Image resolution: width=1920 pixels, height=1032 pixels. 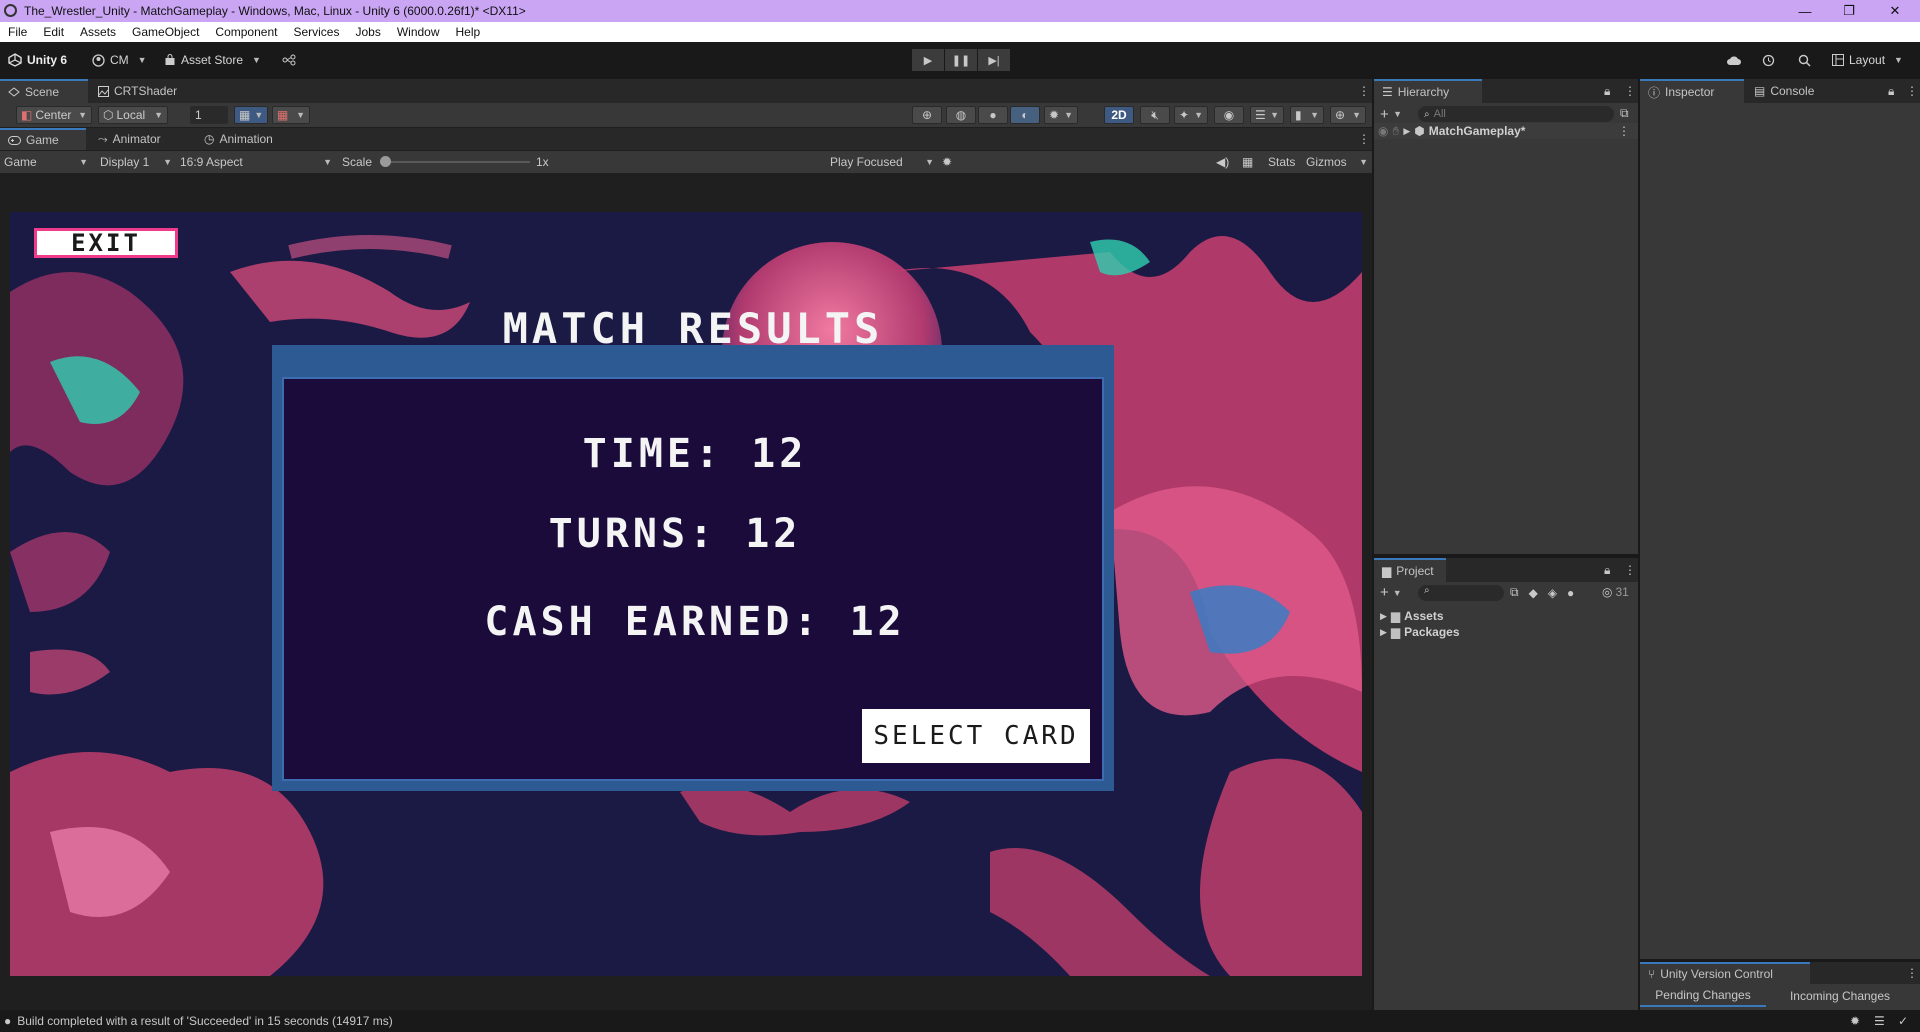 I want to click on space-dropdown: ⬡ Local ▼, so click(x=133, y=115).